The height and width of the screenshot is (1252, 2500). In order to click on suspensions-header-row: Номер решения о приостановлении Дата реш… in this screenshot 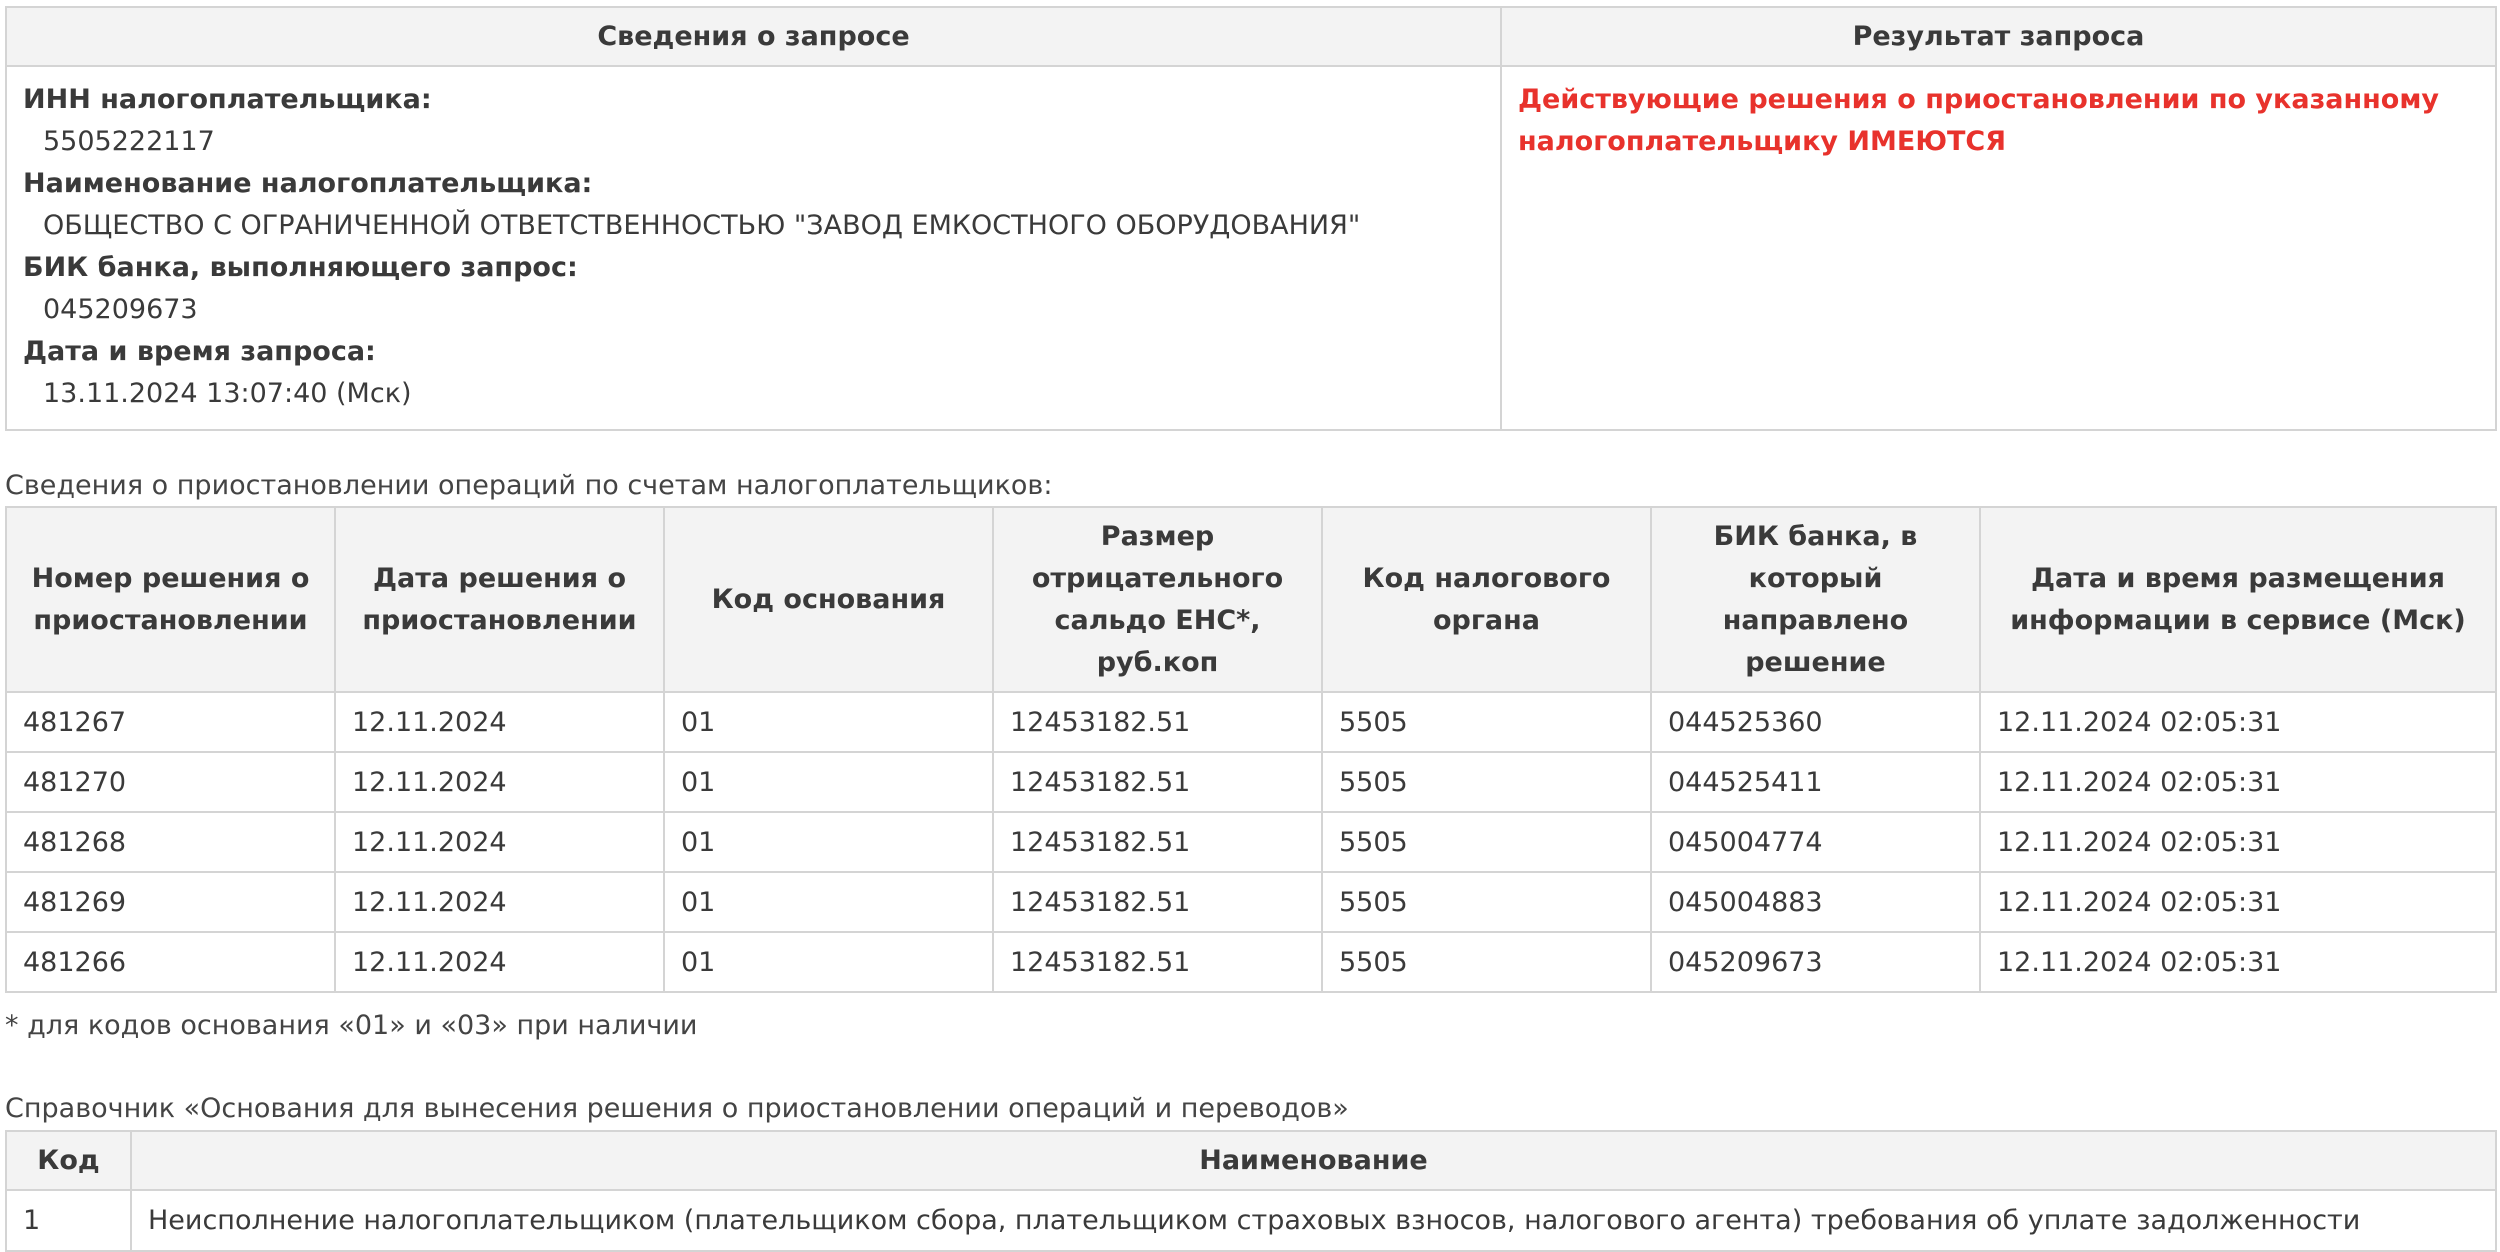, I will do `click(1251, 599)`.